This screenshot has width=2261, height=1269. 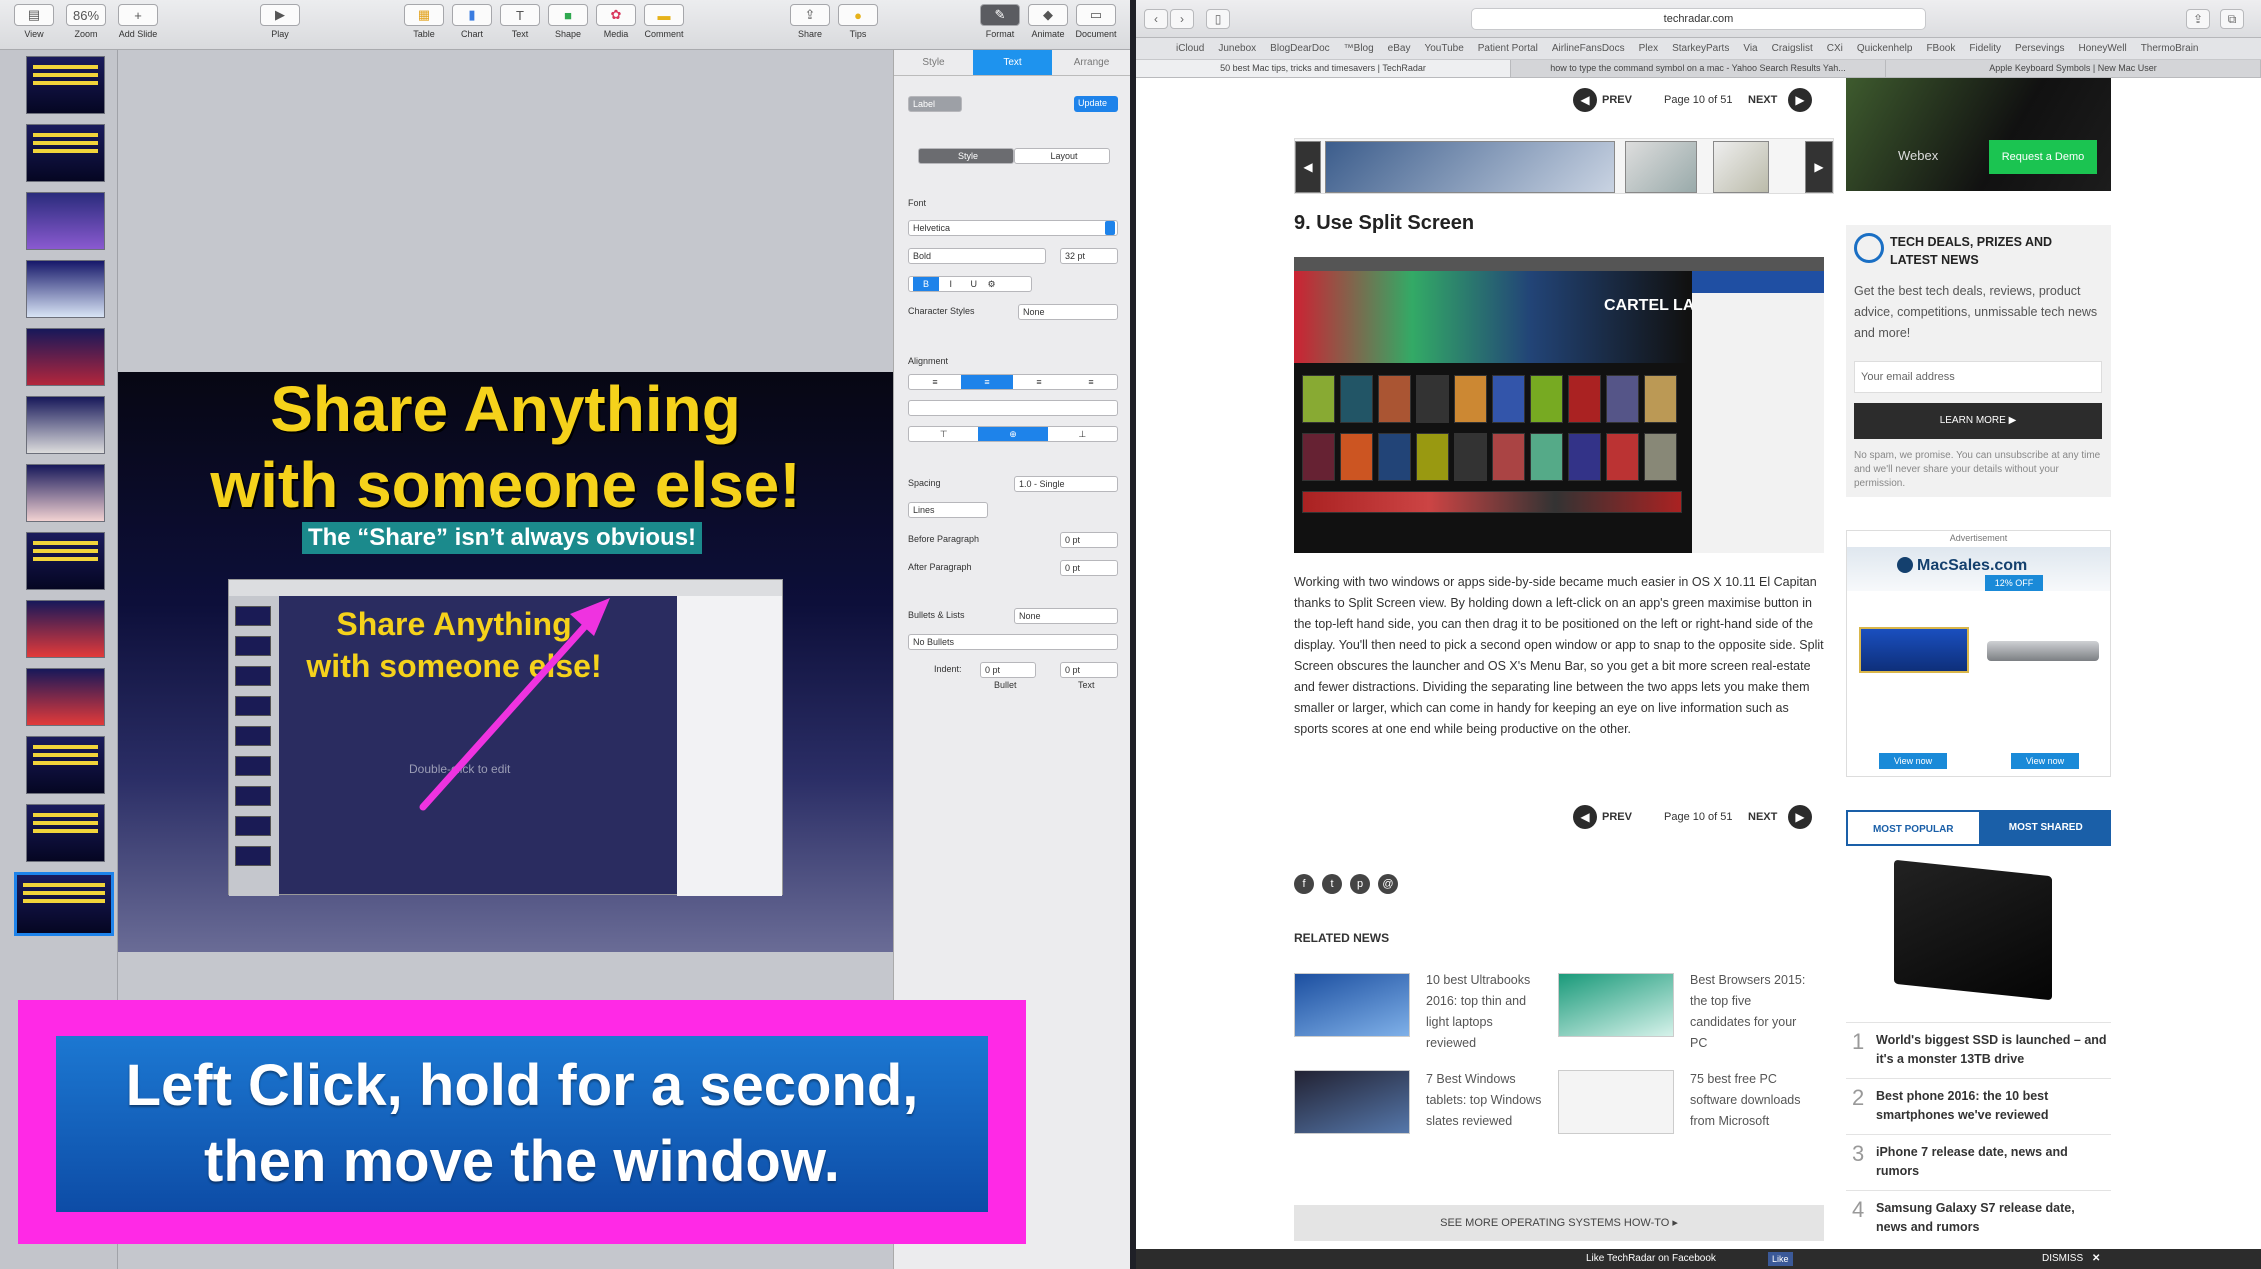 I want to click on paragraph-style-label: Label, so click(x=935, y=104).